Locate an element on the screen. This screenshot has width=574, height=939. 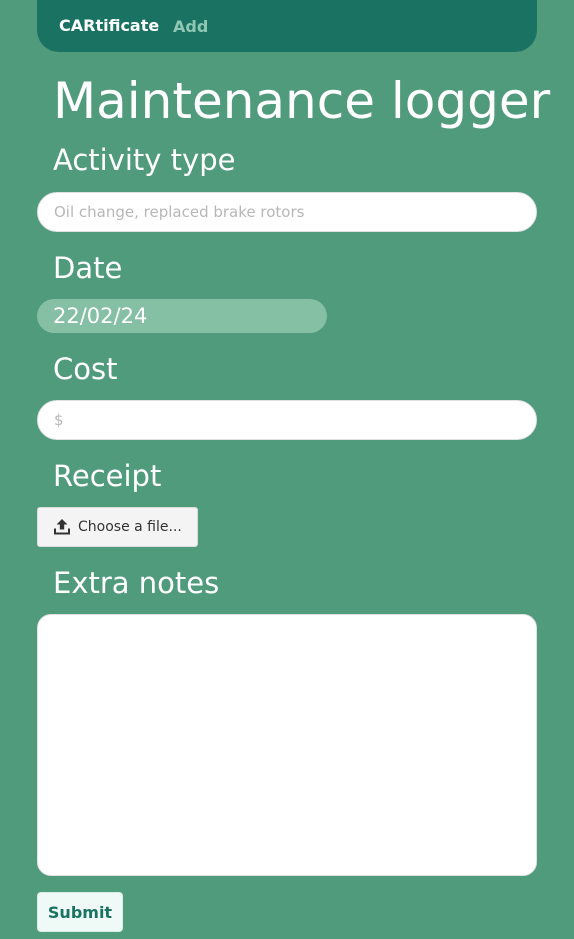
nav-add-link: Add is located at coordinates (190, 26).